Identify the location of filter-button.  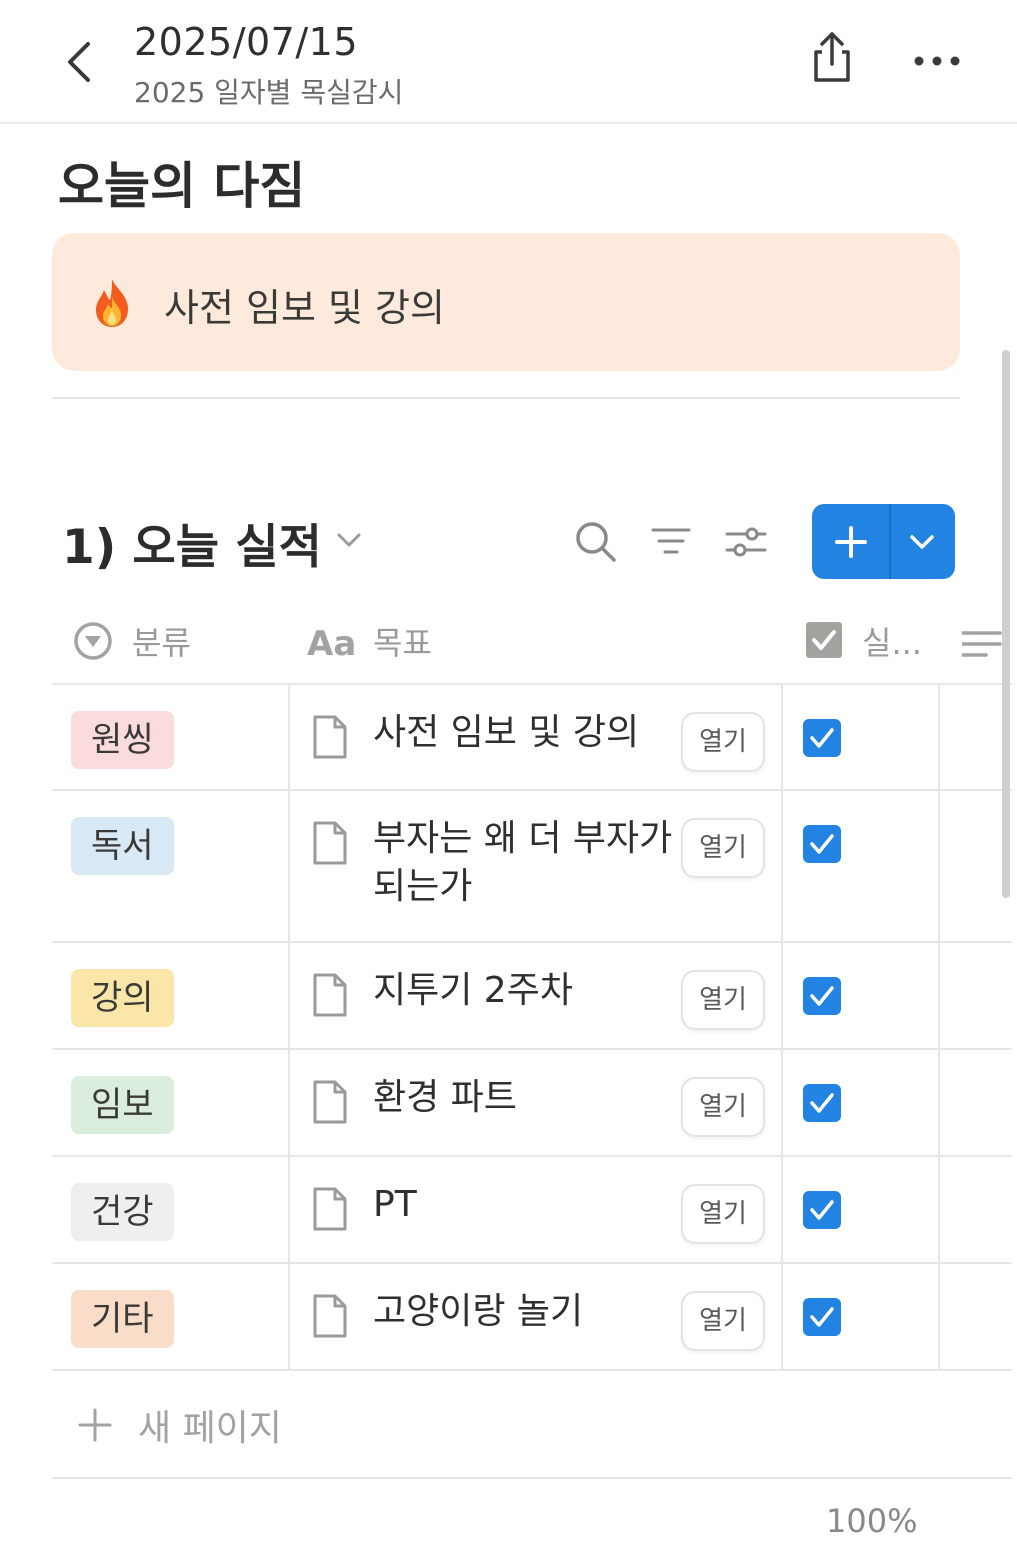
(672, 542).